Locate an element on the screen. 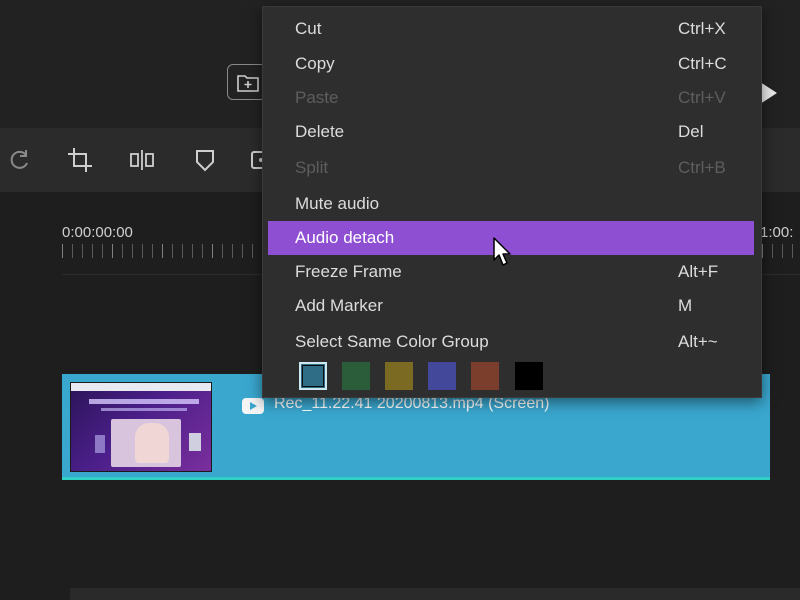 This screenshot has height=600, width=800. menu-item-shortcut: Alt+F is located at coordinates (698, 271).